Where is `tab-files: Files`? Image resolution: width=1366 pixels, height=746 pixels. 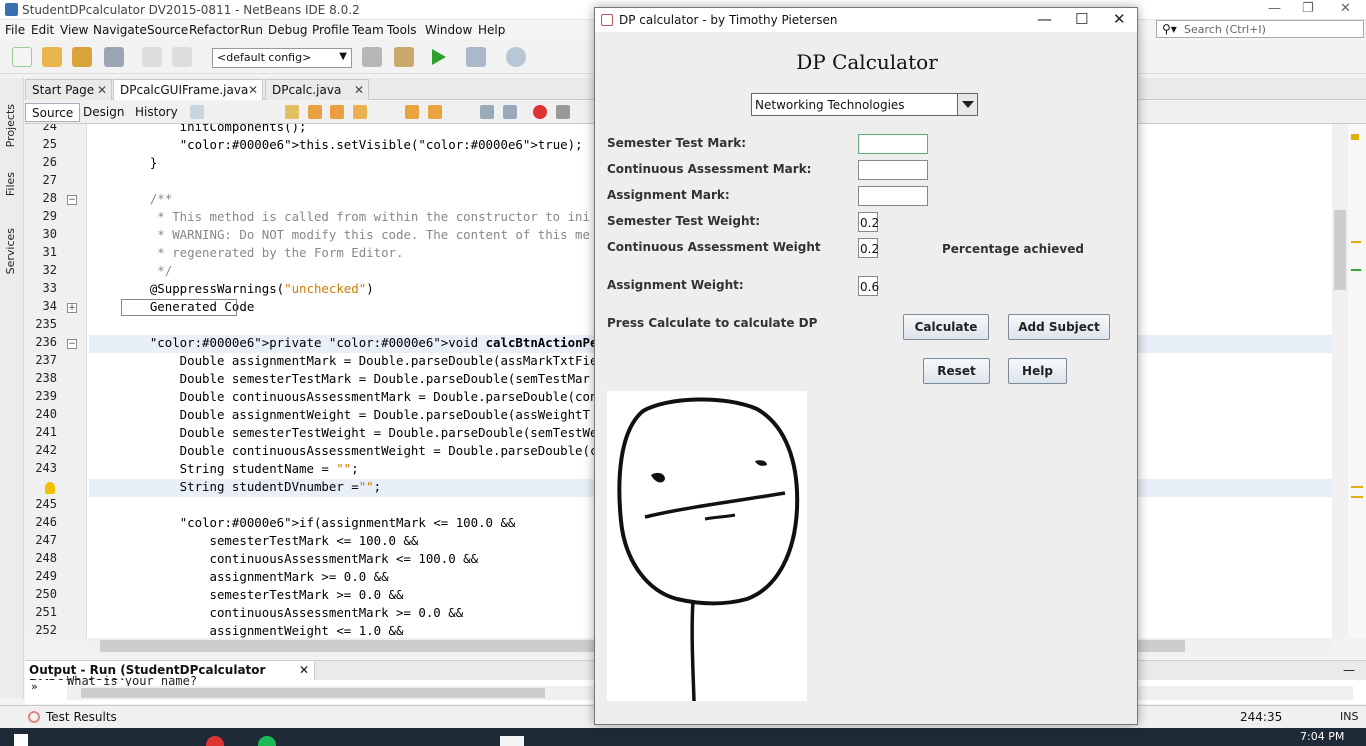 tab-files: Files is located at coordinates (10, 184).